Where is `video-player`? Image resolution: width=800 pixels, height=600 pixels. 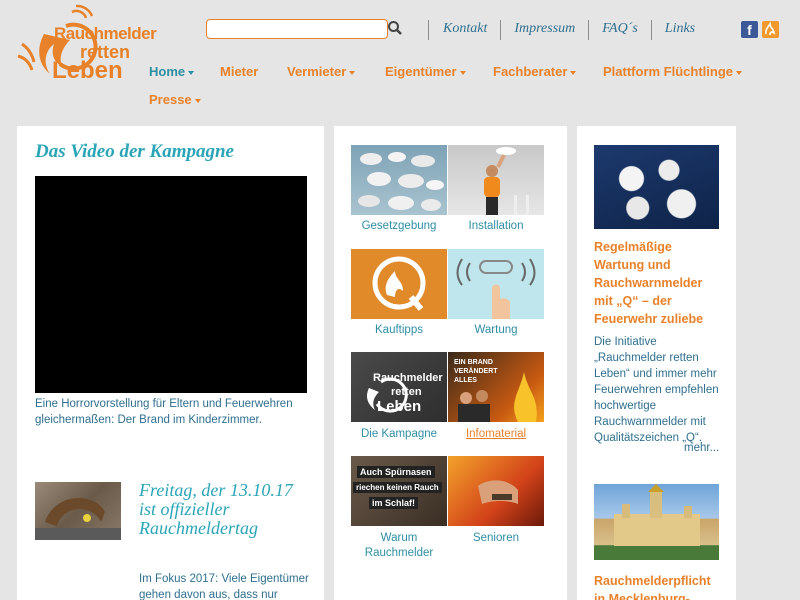 video-player is located at coordinates (171, 284).